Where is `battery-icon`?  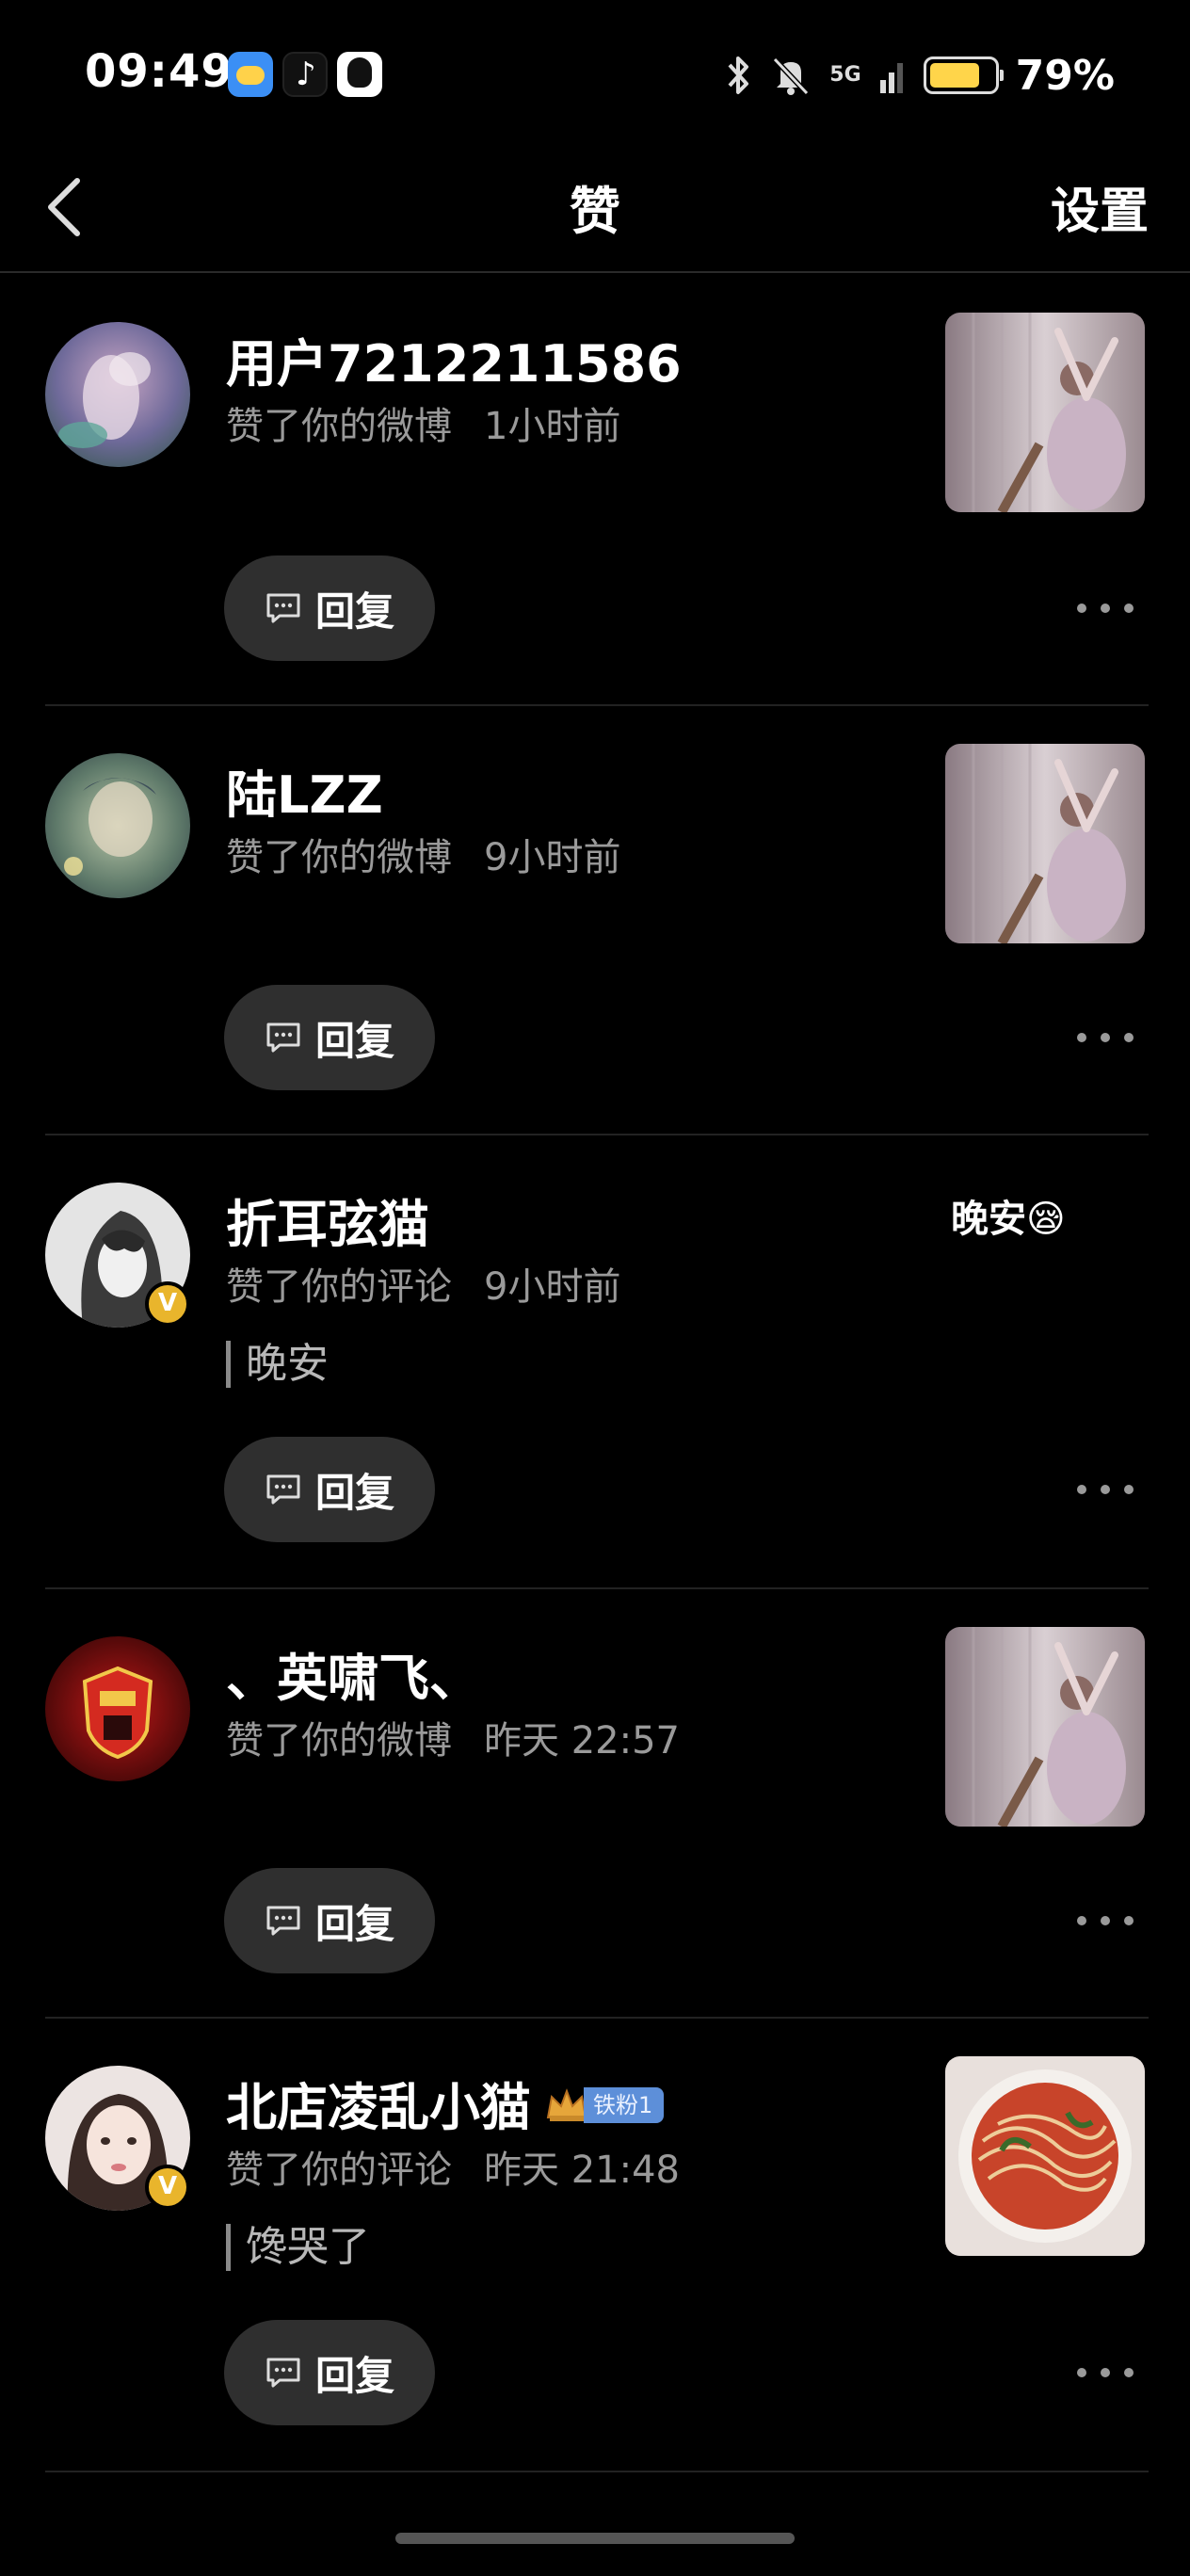 battery-icon is located at coordinates (964, 75).